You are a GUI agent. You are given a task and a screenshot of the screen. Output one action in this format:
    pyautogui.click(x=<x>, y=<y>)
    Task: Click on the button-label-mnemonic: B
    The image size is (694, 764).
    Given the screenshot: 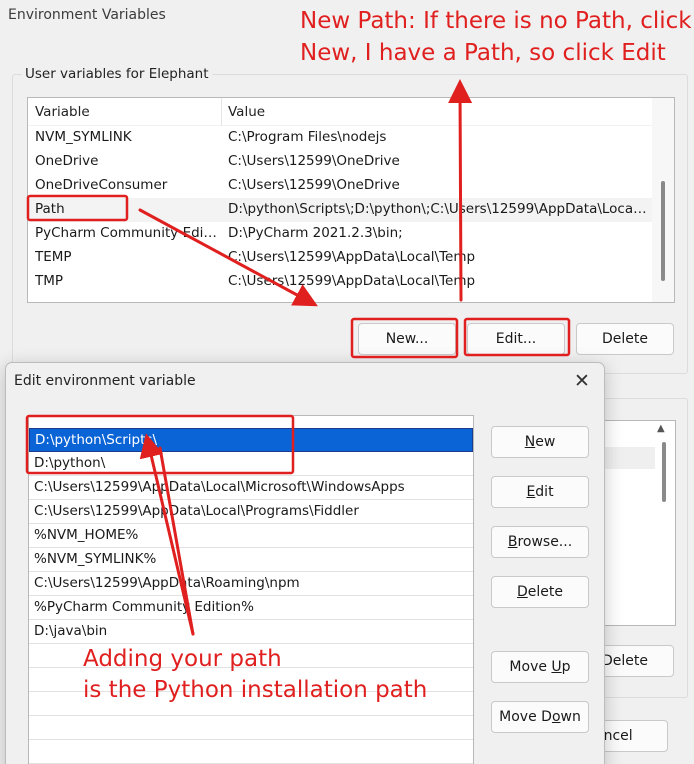 What is the action you would take?
    pyautogui.click(x=512, y=542)
    